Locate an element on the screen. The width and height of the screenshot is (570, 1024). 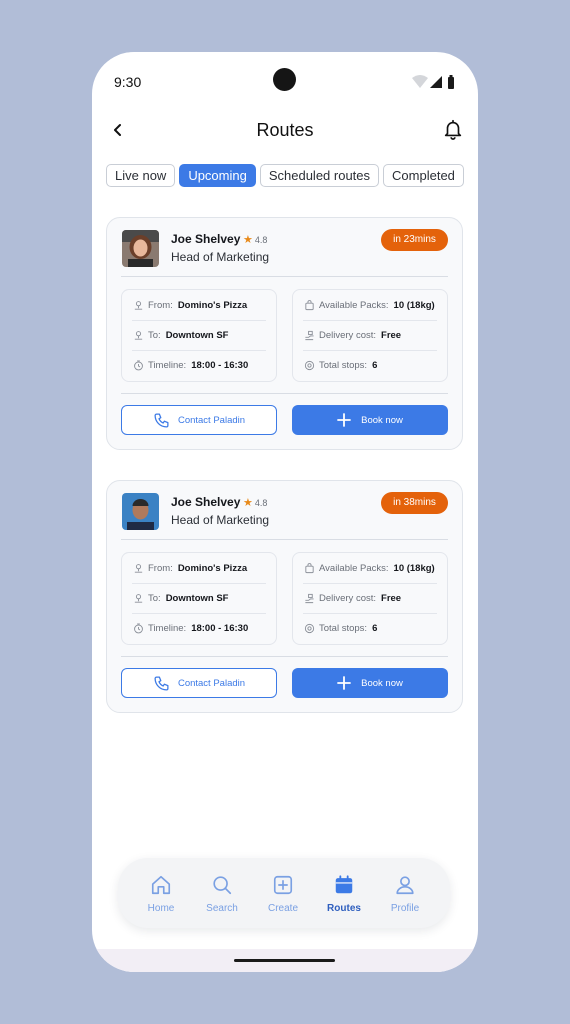
plus-square-icon is located at coordinates (283, 885).